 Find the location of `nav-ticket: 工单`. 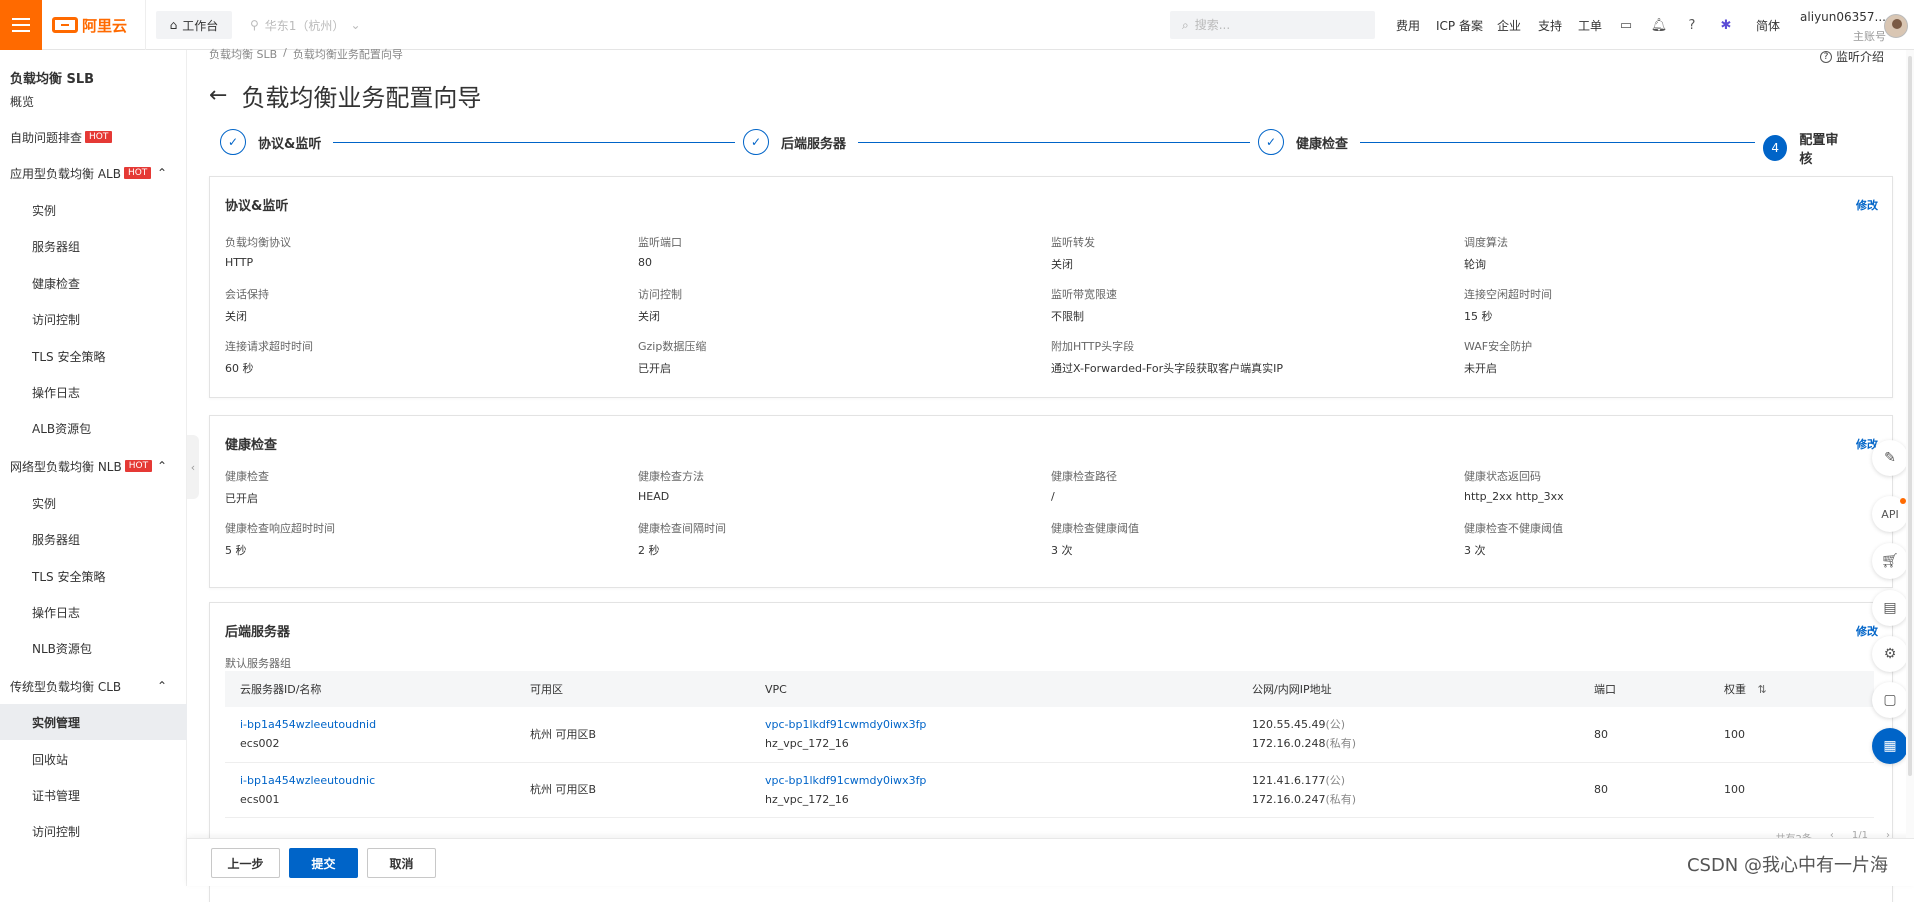

nav-ticket: 工单 is located at coordinates (1590, 25).